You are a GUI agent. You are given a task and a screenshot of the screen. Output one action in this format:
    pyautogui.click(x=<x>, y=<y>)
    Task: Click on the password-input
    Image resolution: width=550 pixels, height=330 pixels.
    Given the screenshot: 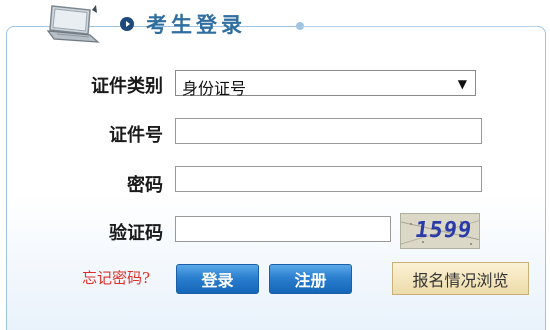 What is the action you would take?
    pyautogui.click(x=328, y=179)
    